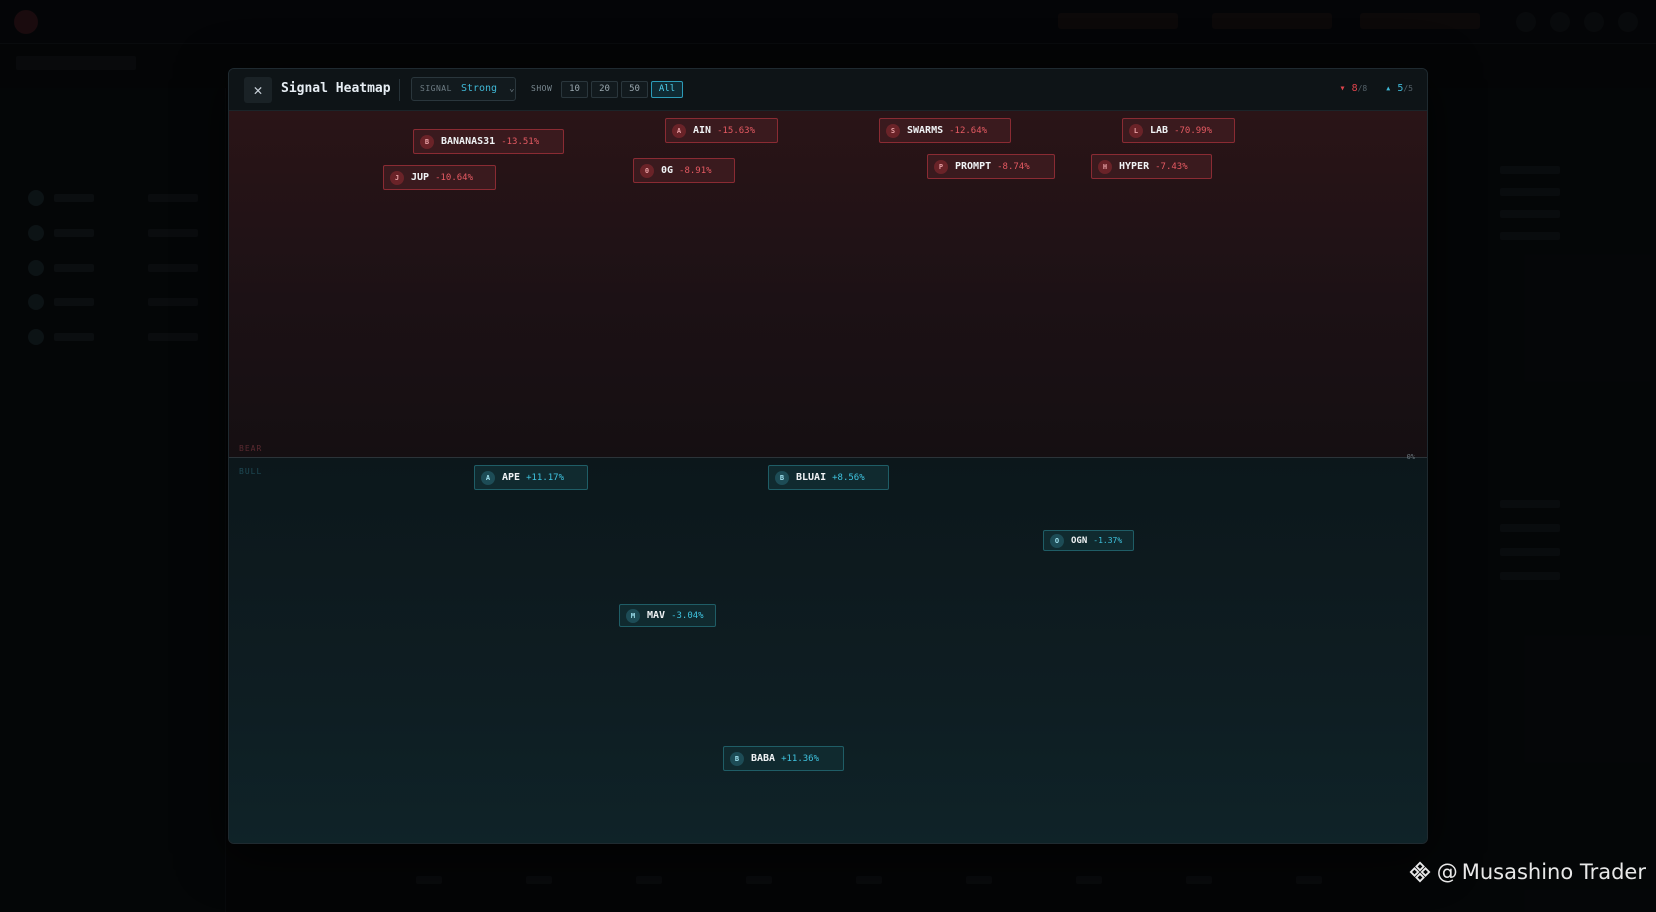  Describe the element at coordinates (1108, 540) in the screenshot. I see `chip-change: -1.37%` at that location.